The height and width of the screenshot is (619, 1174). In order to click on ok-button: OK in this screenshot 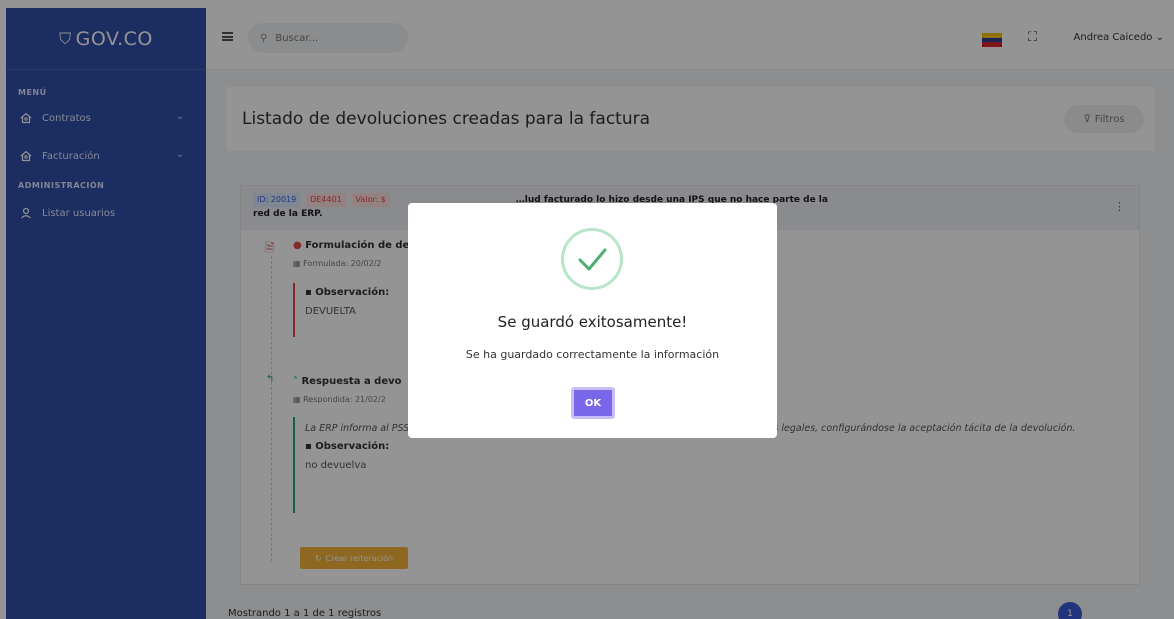, I will do `click(593, 403)`.